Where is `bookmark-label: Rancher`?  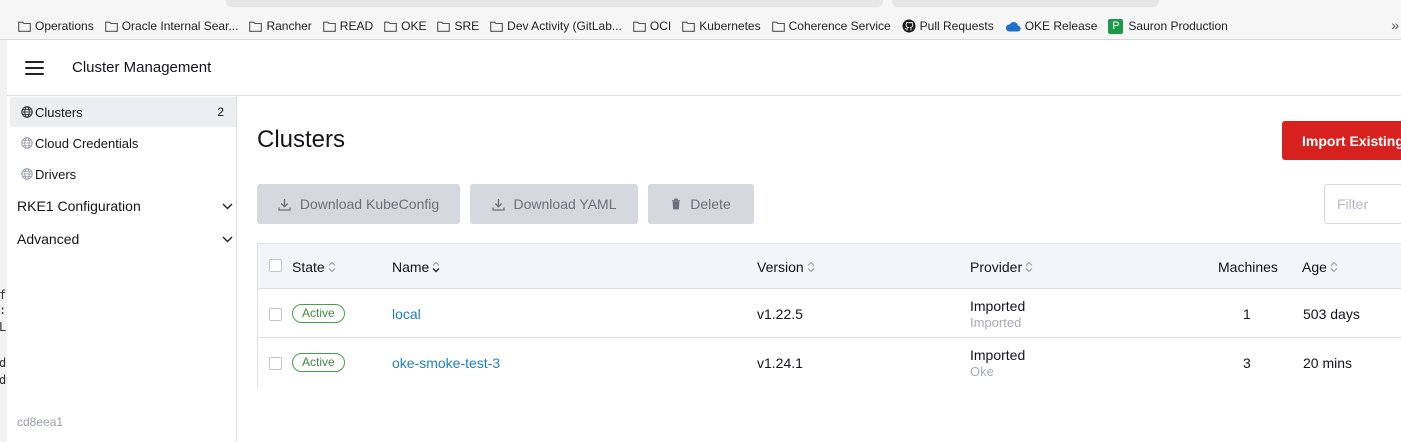 bookmark-label: Rancher is located at coordinates (289, 26).